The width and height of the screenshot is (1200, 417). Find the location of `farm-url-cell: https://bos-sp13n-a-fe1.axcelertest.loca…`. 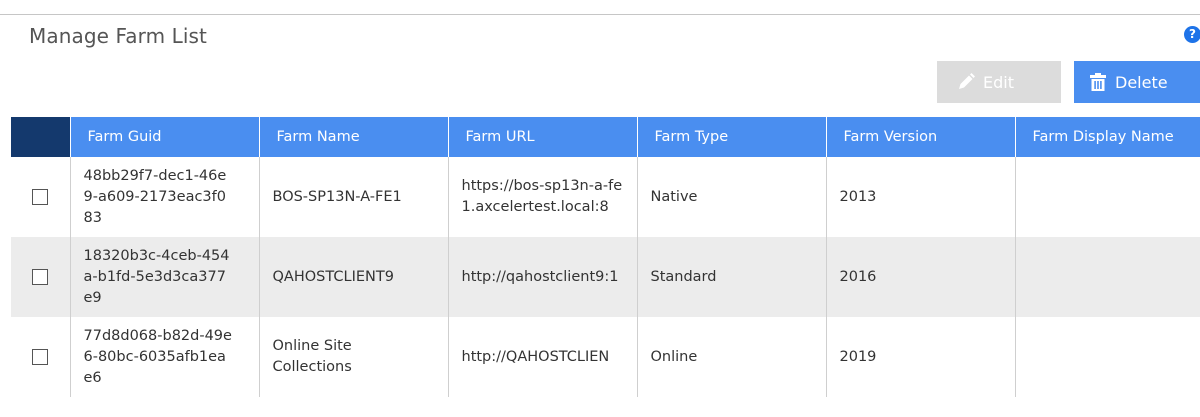

farm-url-cell: https://bos-sp13n-a-fe1.axcelertest.loca… is located at coordinates (543, 197).